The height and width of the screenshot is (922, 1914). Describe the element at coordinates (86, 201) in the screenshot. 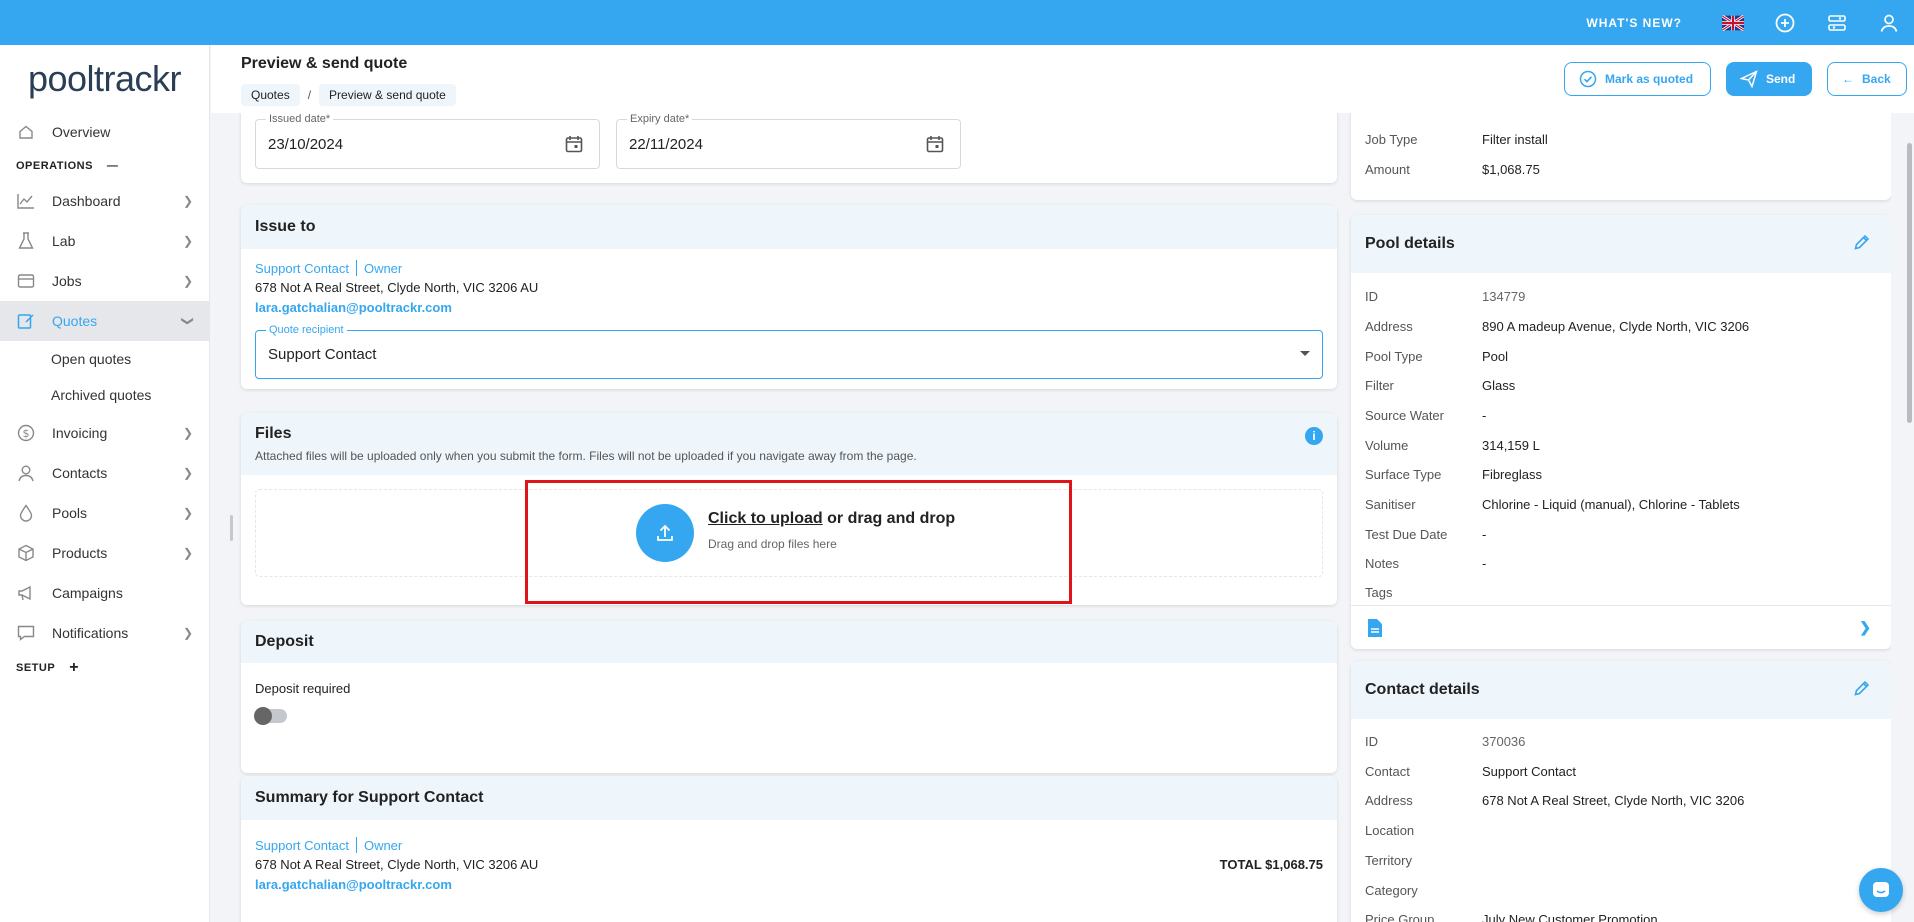

I see `sidebar-item-label: Dashboard` at that location.